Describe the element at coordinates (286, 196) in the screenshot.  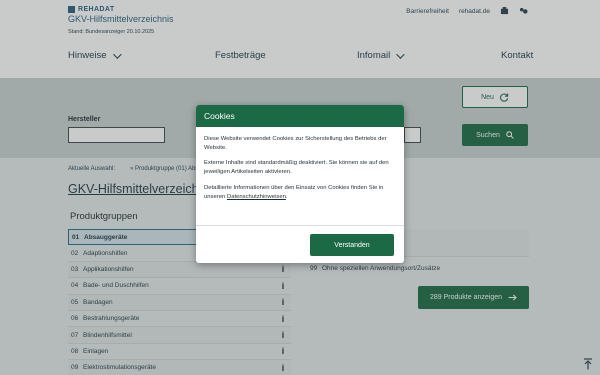
I see `cookie-text-3-end: .` at that location.